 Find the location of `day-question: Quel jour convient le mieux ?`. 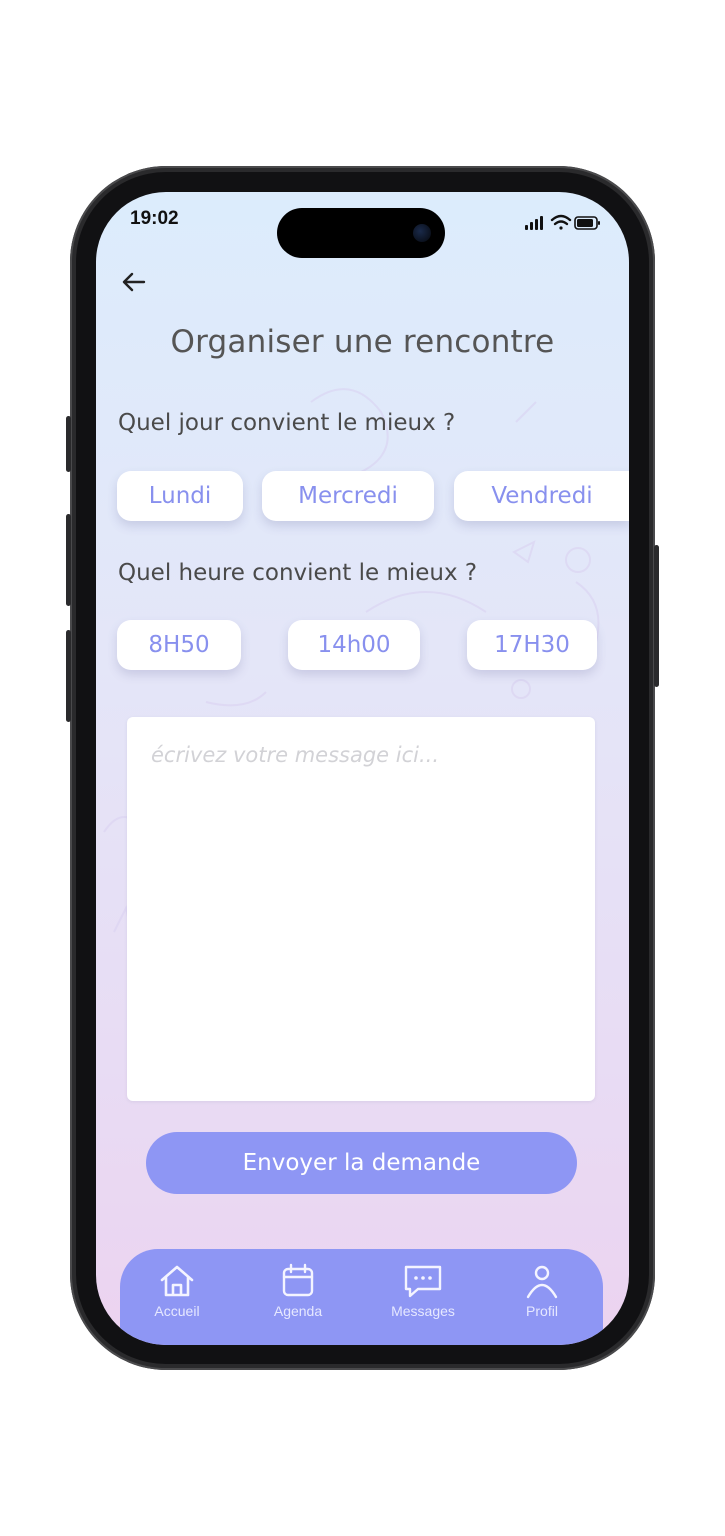

day-question: Quel jour convient le mieux ? is located at coordinates (287, 423).